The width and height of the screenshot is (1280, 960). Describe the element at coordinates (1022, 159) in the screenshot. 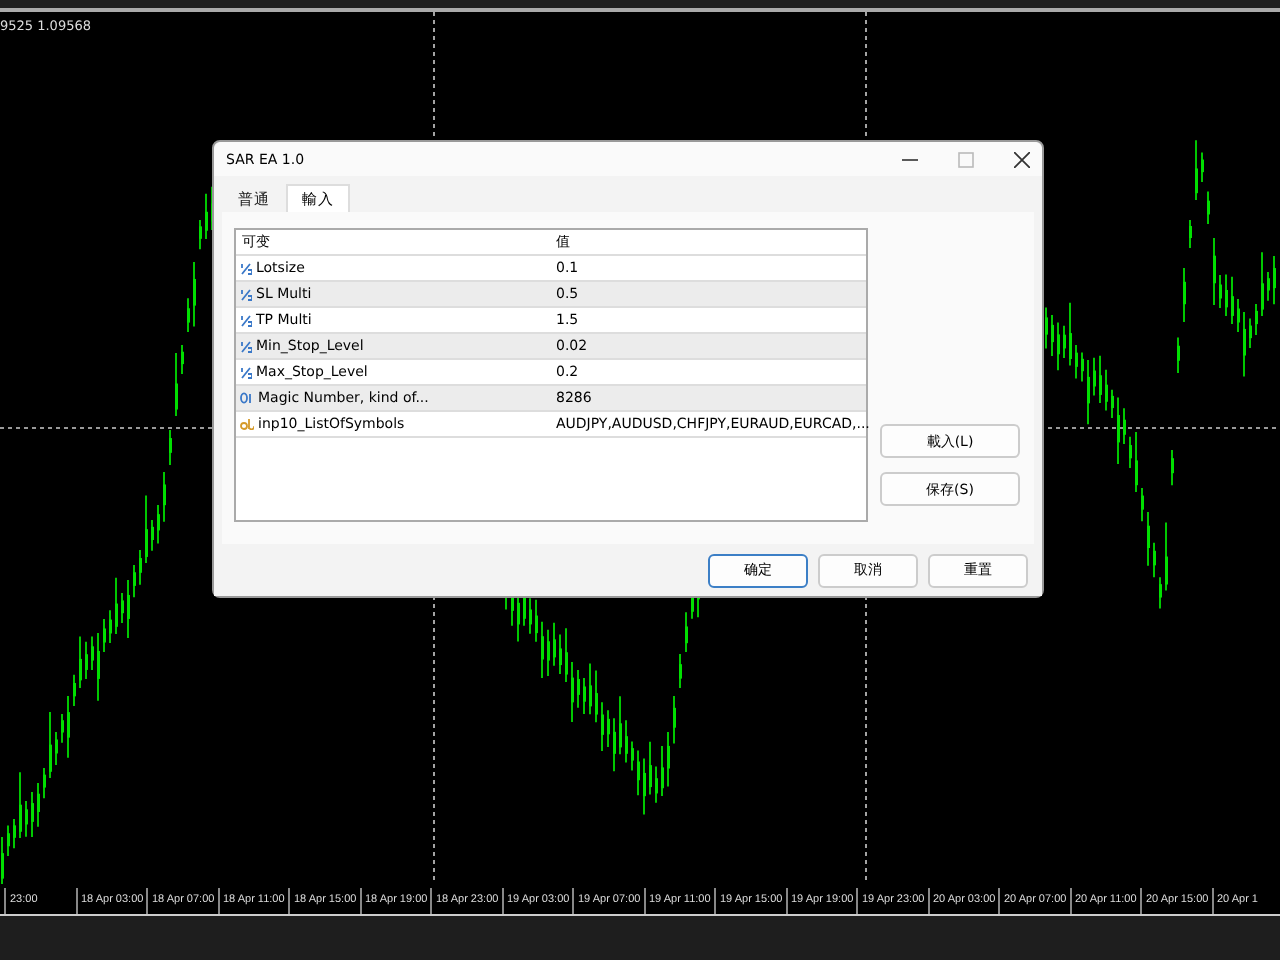

I see `close-icon` at that location.